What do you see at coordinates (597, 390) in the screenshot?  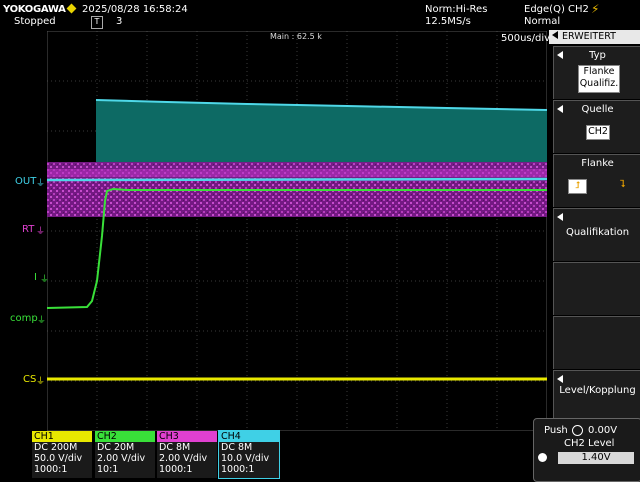 I see `level-kopplung-label: Level/Kopplung` at bounding box center [597, 390].